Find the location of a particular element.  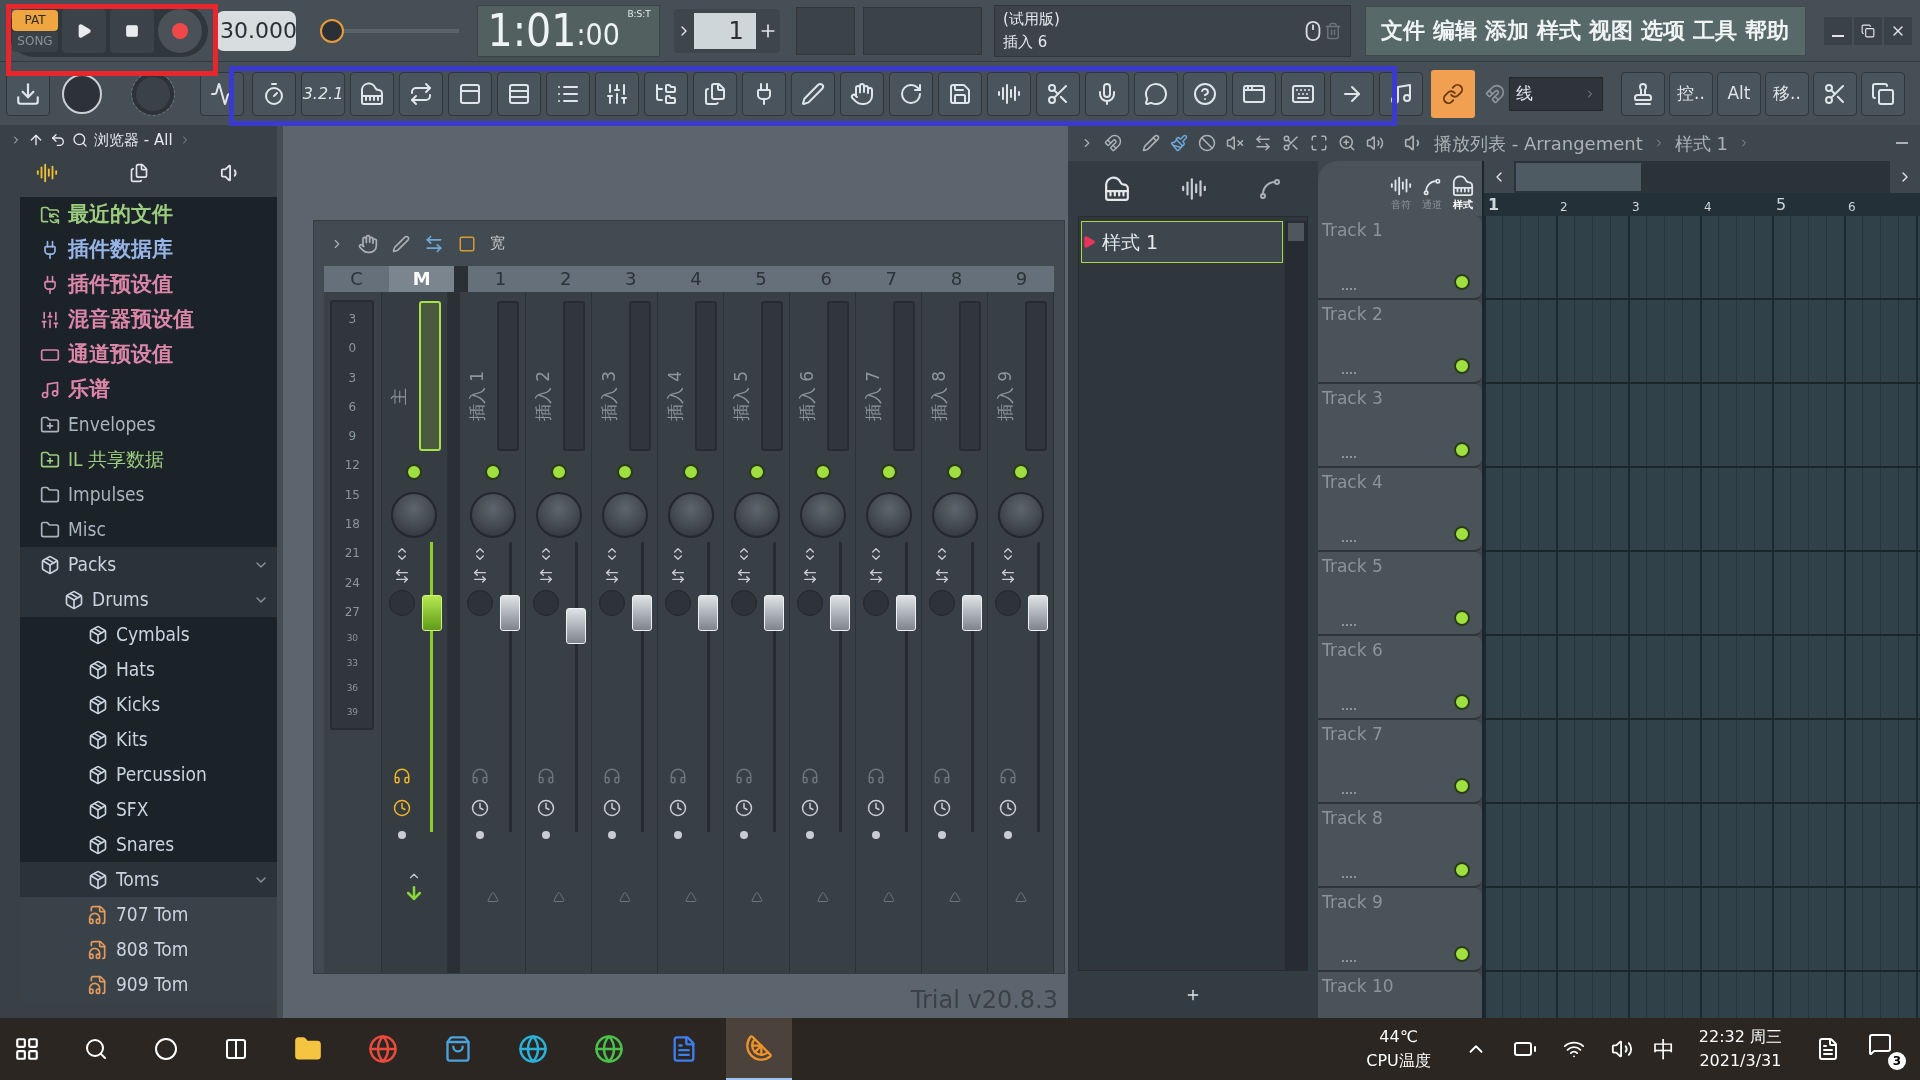

pattern-number: 1 is located at coordinates (724, 30).